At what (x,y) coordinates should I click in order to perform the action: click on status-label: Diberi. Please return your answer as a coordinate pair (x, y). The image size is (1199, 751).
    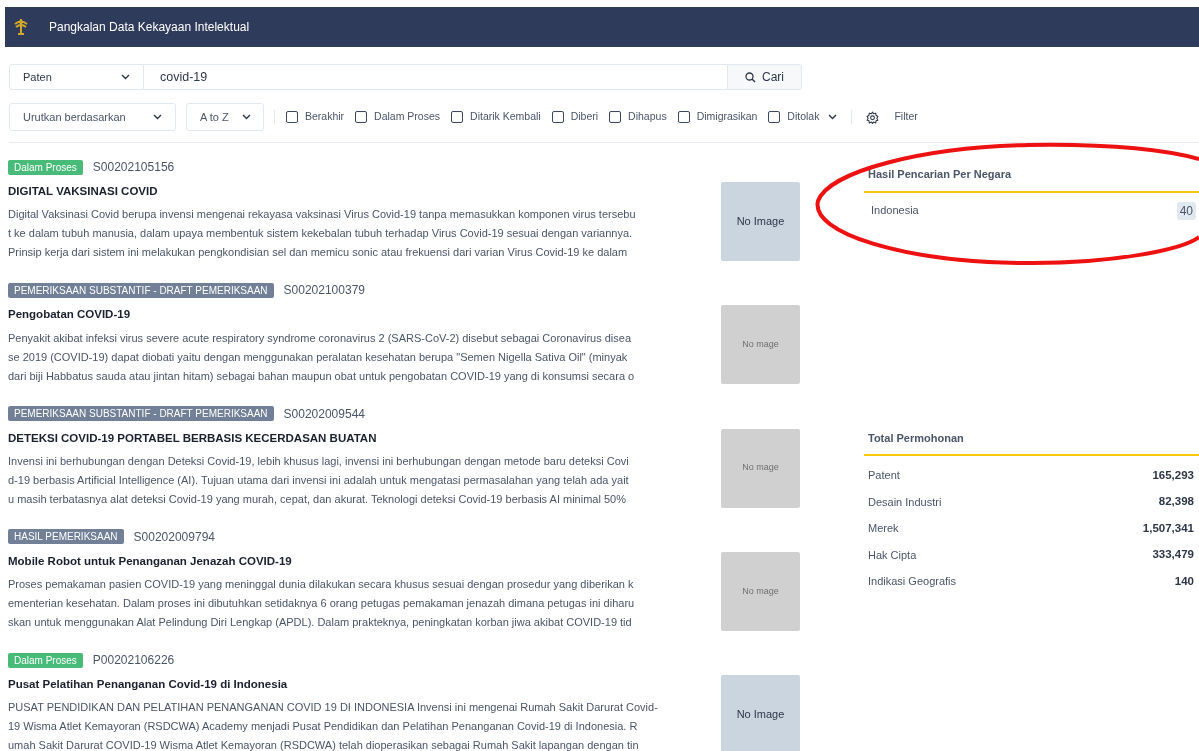
    Looking at the image, I should click on (584, 117).